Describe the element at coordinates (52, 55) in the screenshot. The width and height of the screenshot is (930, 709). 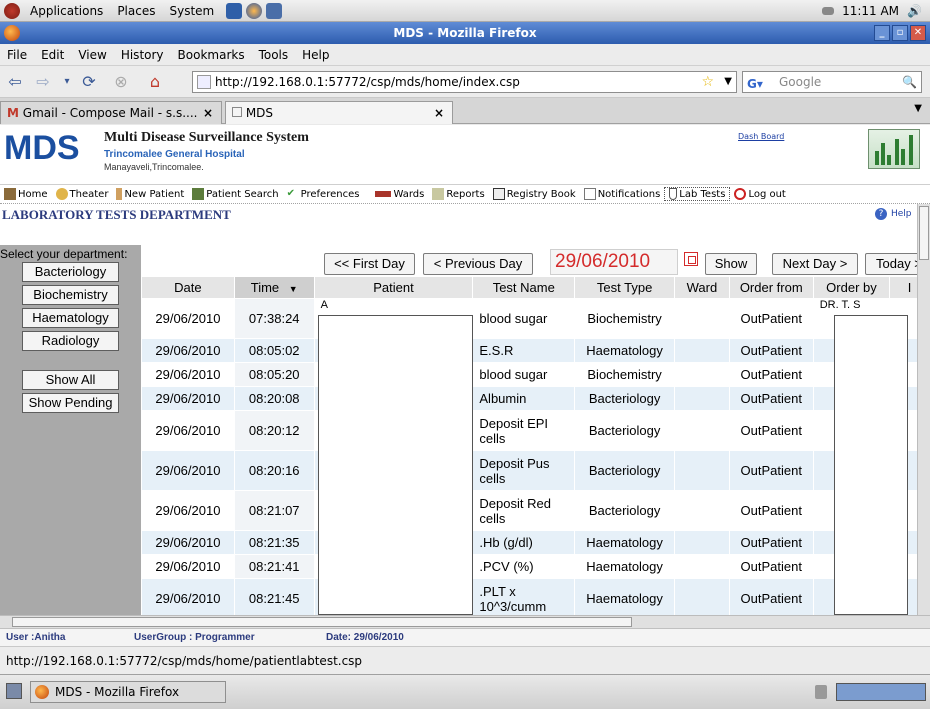
I see `menu-edit: Edit` at that location.